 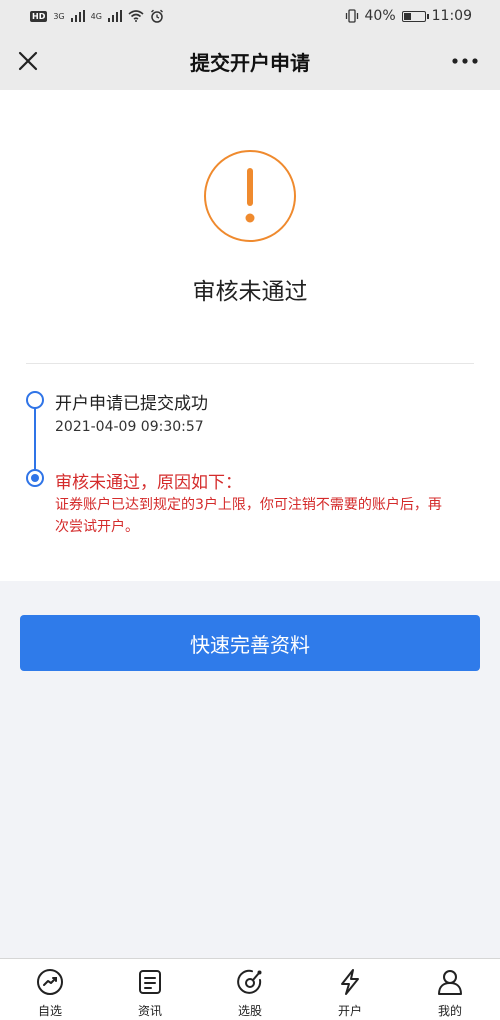 I want to click on status-bar-right: 40% 11:09, so click(x=408, y=16).